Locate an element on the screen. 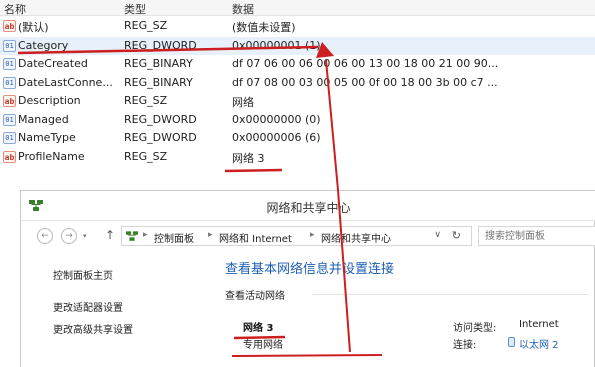  page-title: 查看基本网络信息并设置连接 is located at coordinates (310, 269).